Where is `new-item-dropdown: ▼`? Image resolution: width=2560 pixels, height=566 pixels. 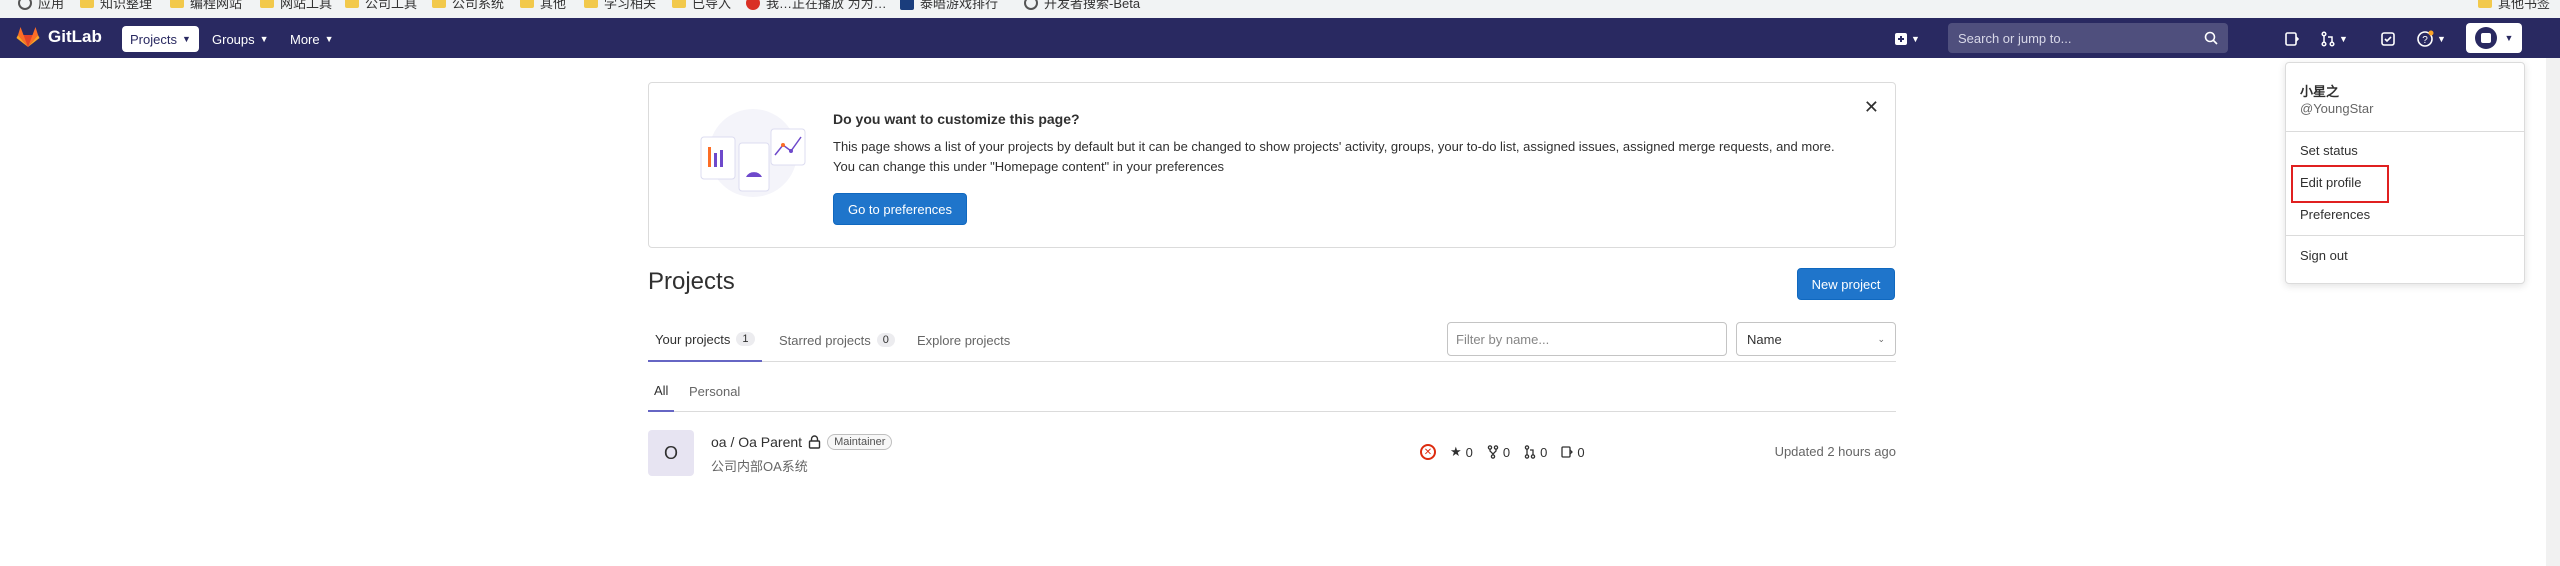
new-item-dropdown: ▼ is located at coordinates (1907, 39).